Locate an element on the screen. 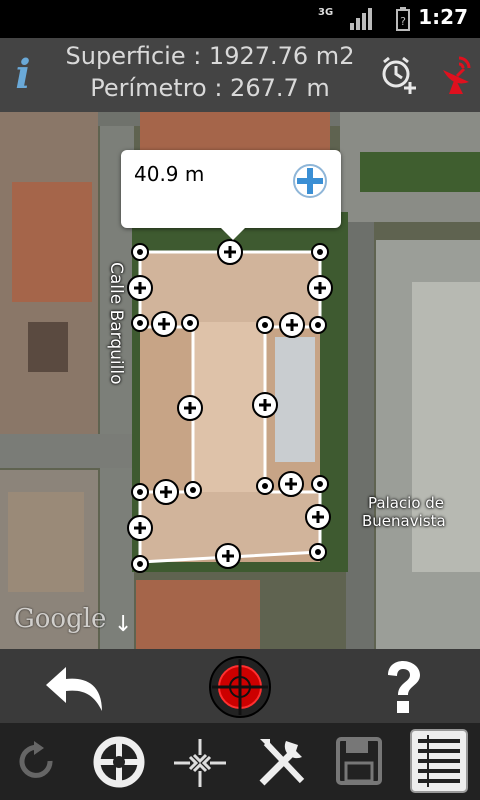 The image size is (480, 800). center-crosshair-icon is located at coordinates (200, 763).